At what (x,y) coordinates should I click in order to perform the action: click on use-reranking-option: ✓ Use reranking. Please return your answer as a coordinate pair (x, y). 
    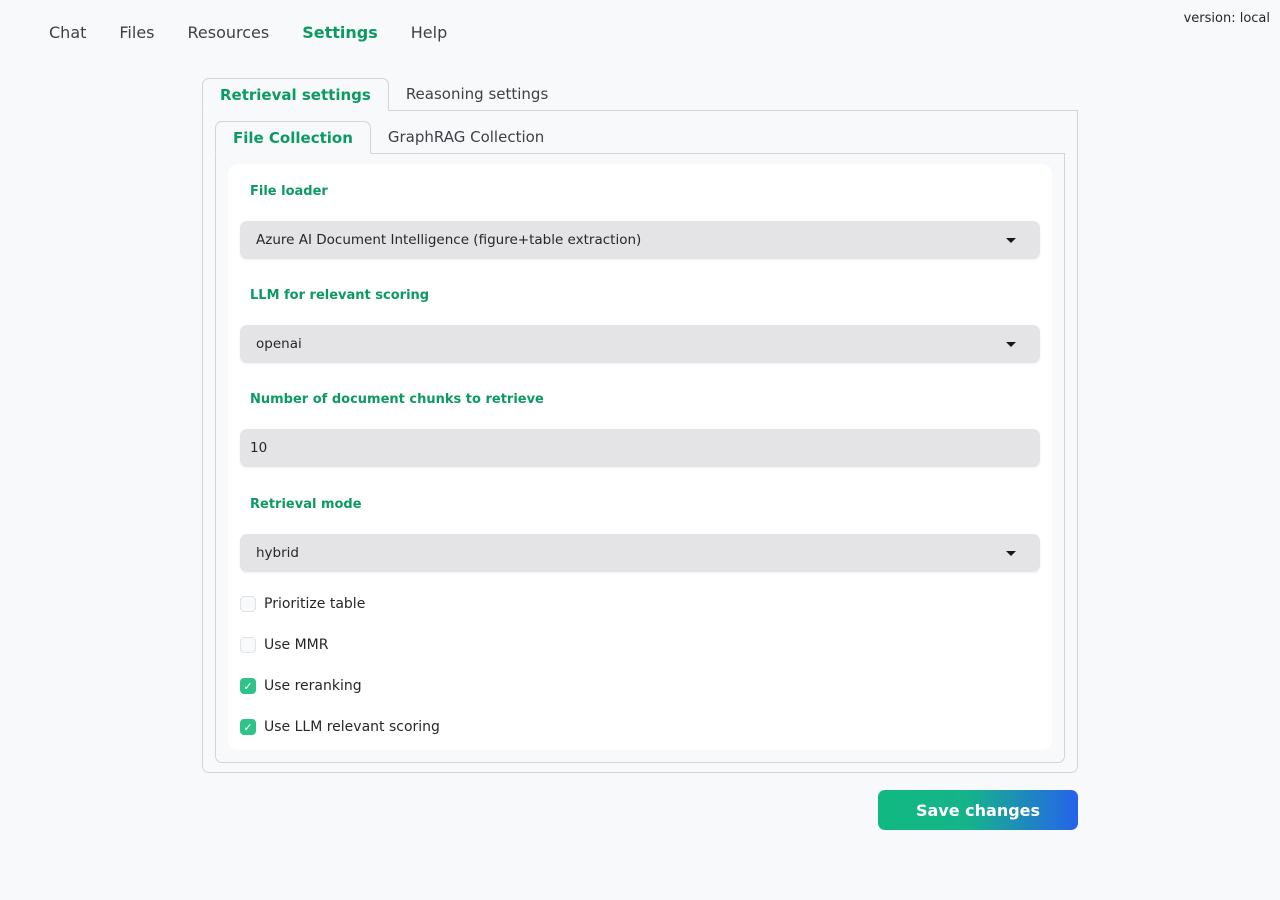
    Looking at the image, I should click on (640, 686).